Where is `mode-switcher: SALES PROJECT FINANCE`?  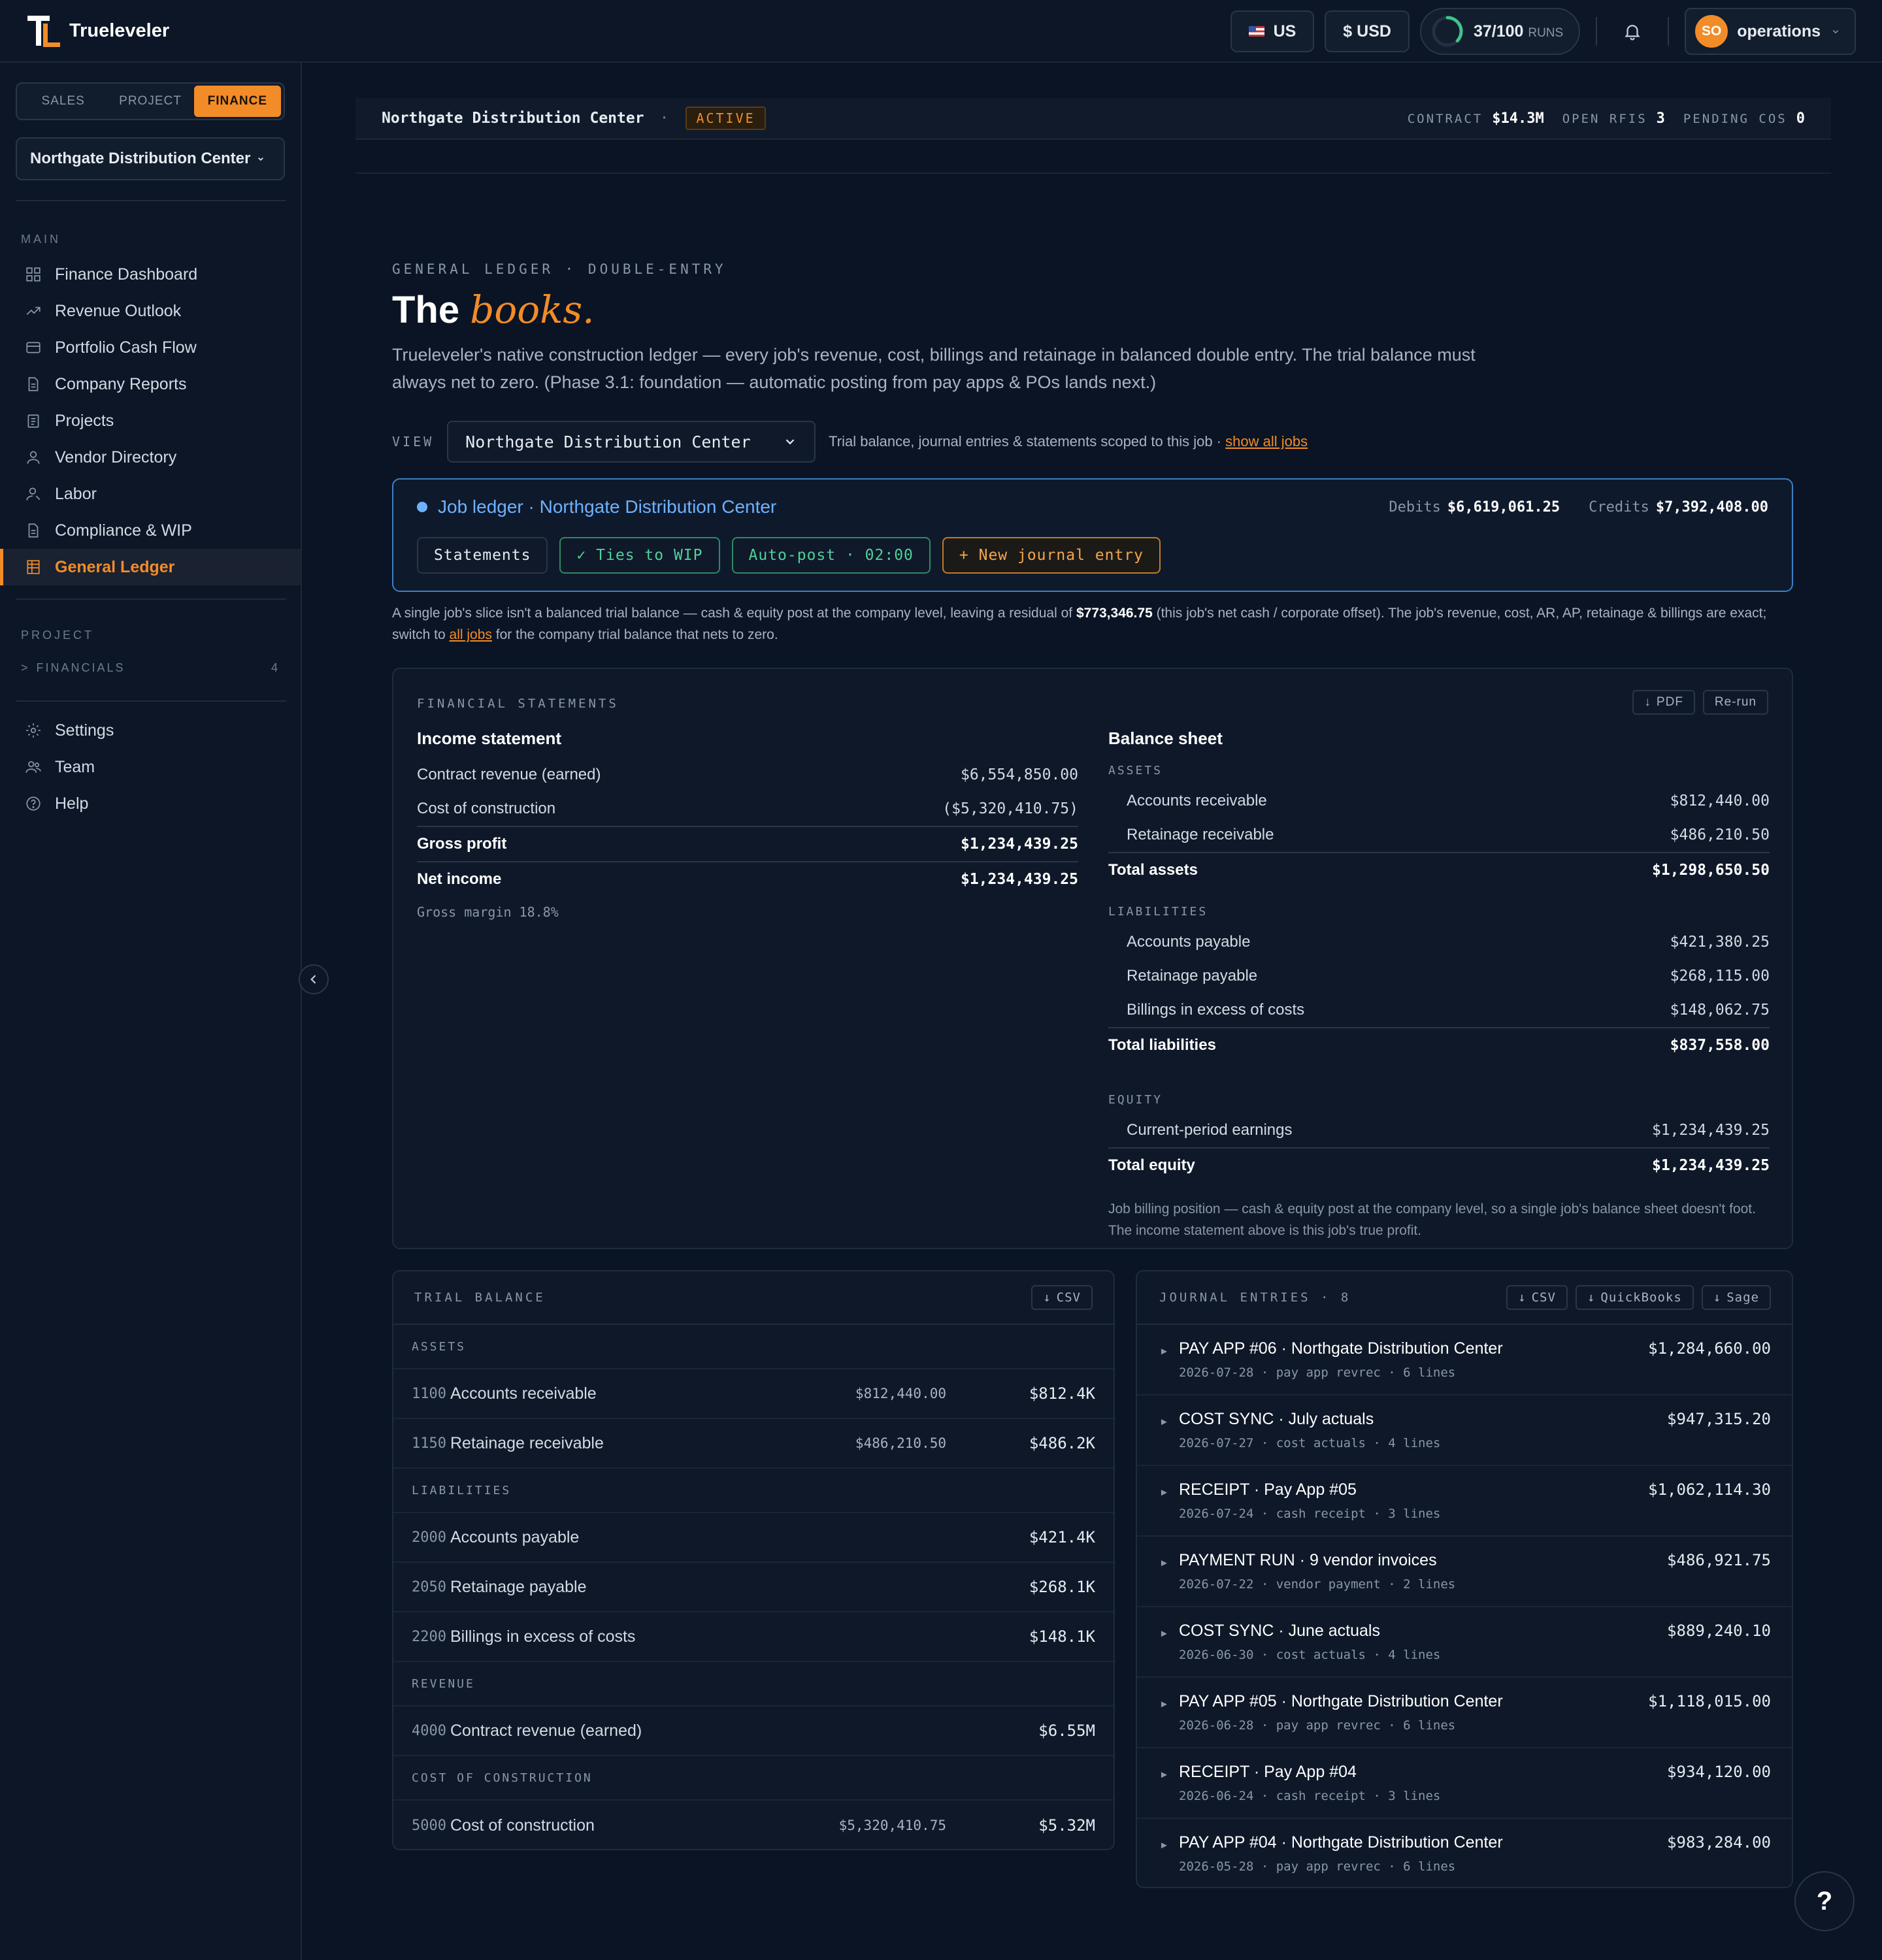
mode-switcher: SALES PROJECT FINANCE is located at coordinates (150, 101).